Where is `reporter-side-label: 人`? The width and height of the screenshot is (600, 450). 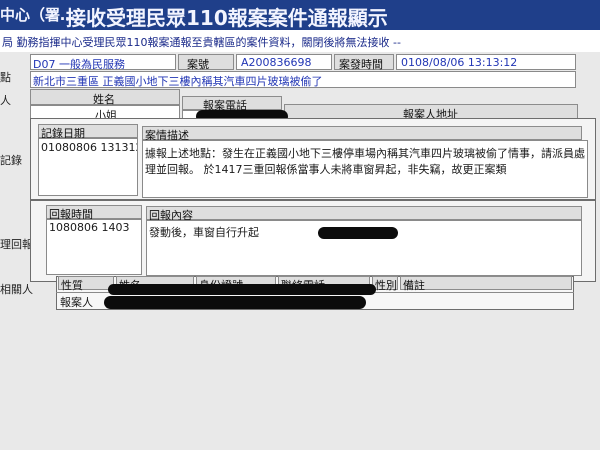 reporter-side-label: 人 is located at coordinates (5, 100).